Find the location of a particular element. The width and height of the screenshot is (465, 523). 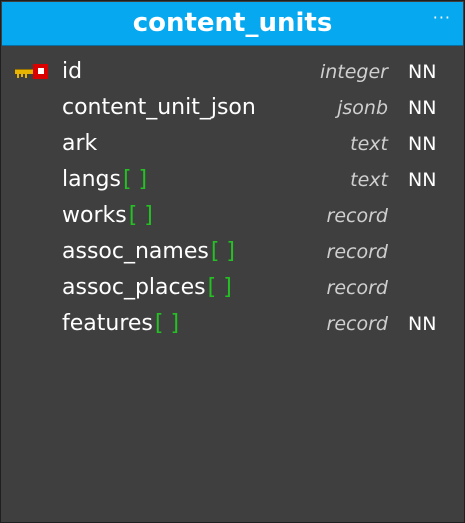

ellipsis-icon: ··· is located at coordinates (442, 18).